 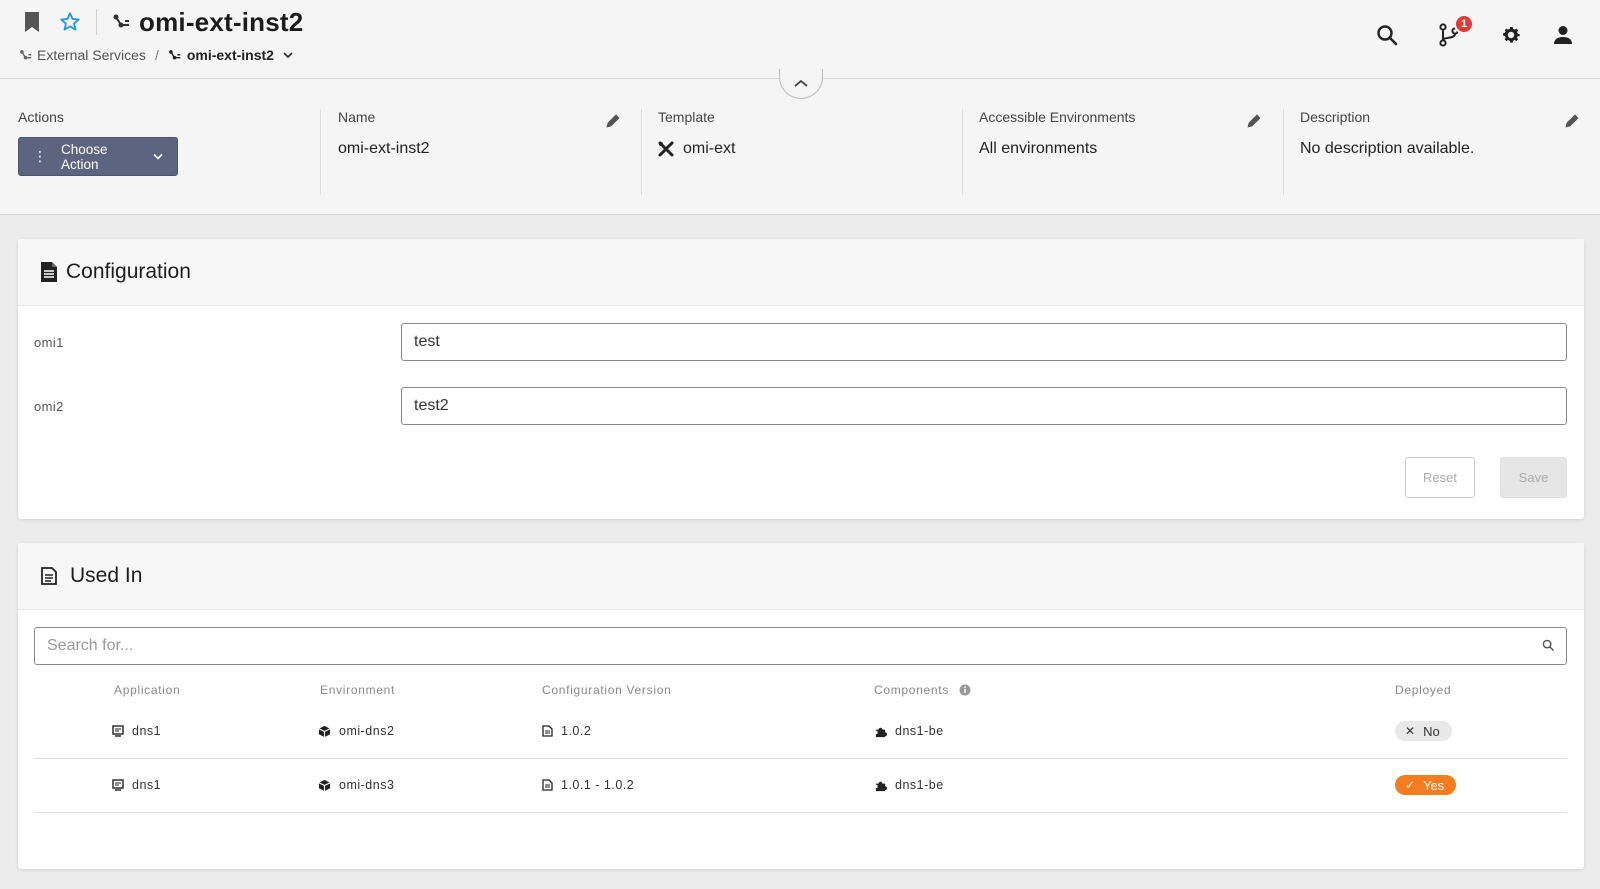 I want to click on user-icon, so click(x=1563, y=35).